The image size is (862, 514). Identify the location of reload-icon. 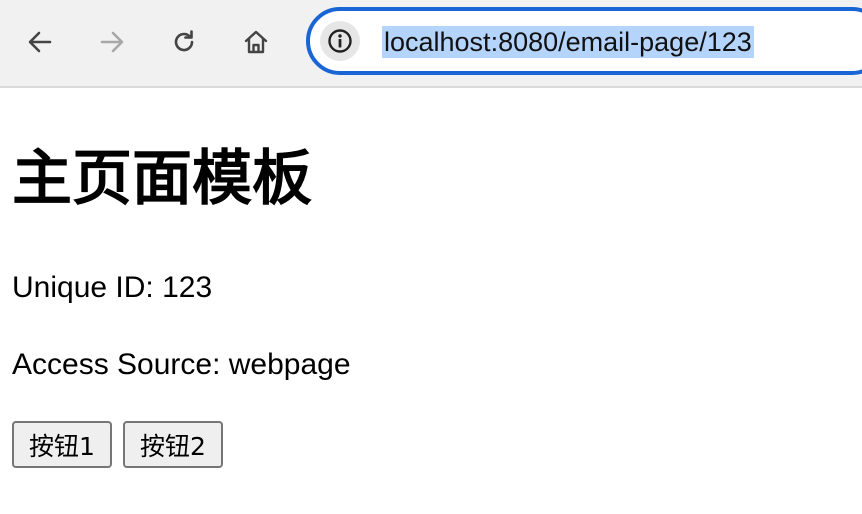
(184, 41).